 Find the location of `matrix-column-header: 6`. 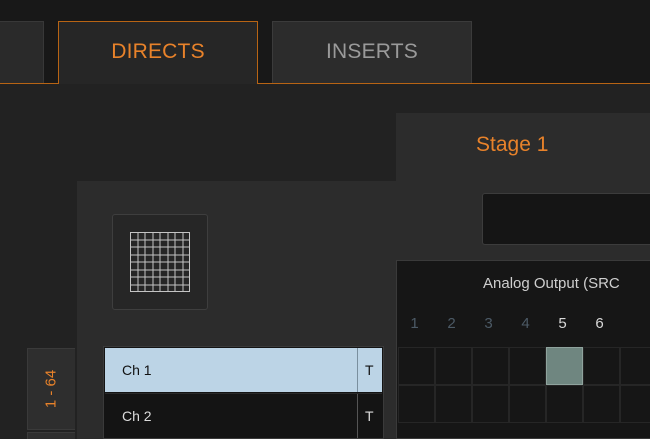

matrix-column-header: 6 is located at coordinates (599, 323).